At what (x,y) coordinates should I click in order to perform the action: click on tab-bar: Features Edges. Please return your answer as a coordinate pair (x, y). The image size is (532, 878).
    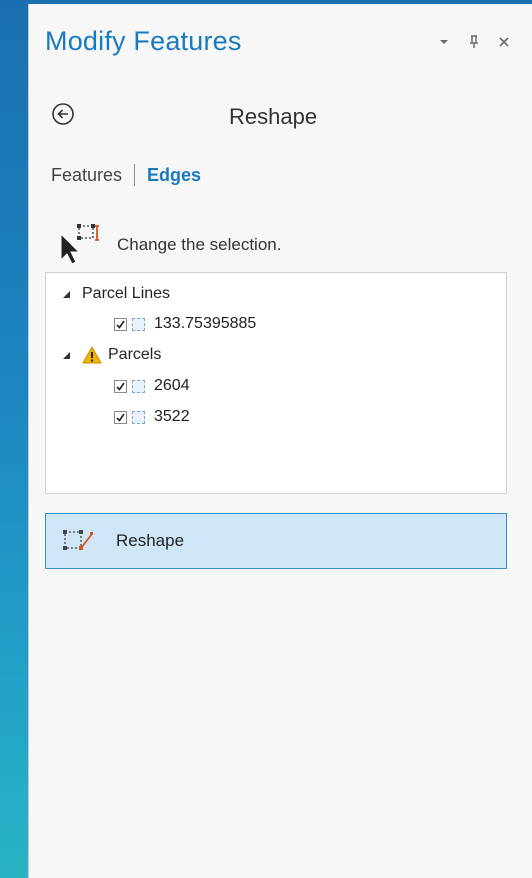
    Looking at the image, I should click on (126, 175).